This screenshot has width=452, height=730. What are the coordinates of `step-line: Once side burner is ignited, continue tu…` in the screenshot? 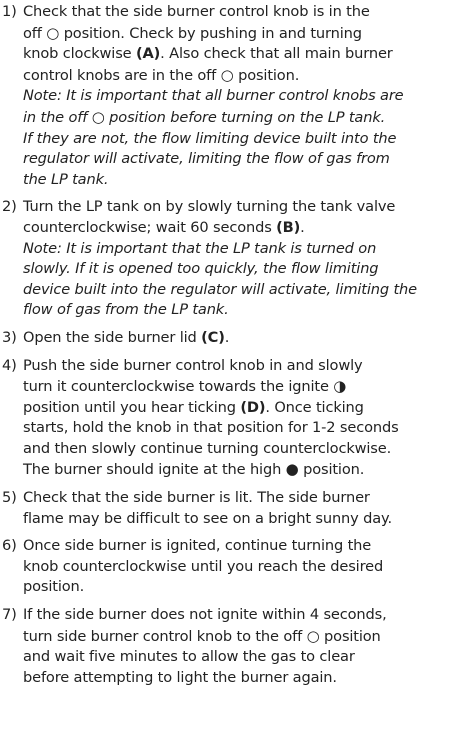 It's located at (237, 546).